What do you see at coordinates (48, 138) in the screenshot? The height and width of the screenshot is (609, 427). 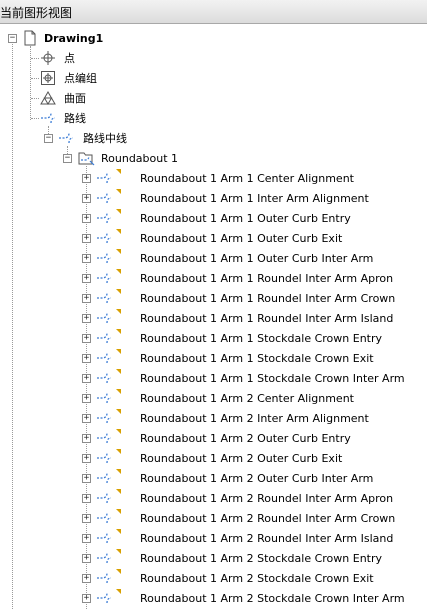 I see `expander-centerline: −` at bounding box center [48, 138].